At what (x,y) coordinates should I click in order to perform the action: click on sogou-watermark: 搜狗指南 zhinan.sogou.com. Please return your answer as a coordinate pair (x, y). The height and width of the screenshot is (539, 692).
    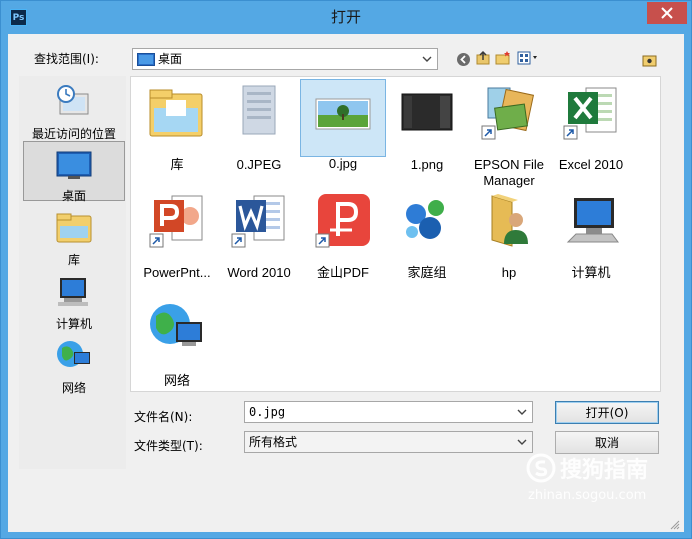
    Looking at the image, I should click on (609, 492).